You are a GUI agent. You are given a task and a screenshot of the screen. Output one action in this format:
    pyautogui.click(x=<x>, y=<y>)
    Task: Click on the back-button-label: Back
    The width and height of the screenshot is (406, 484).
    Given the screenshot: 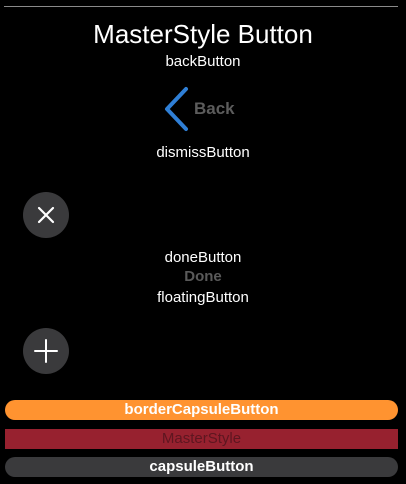 What is the action you would take?
    pyautogui.click(x=214, y=108)
    